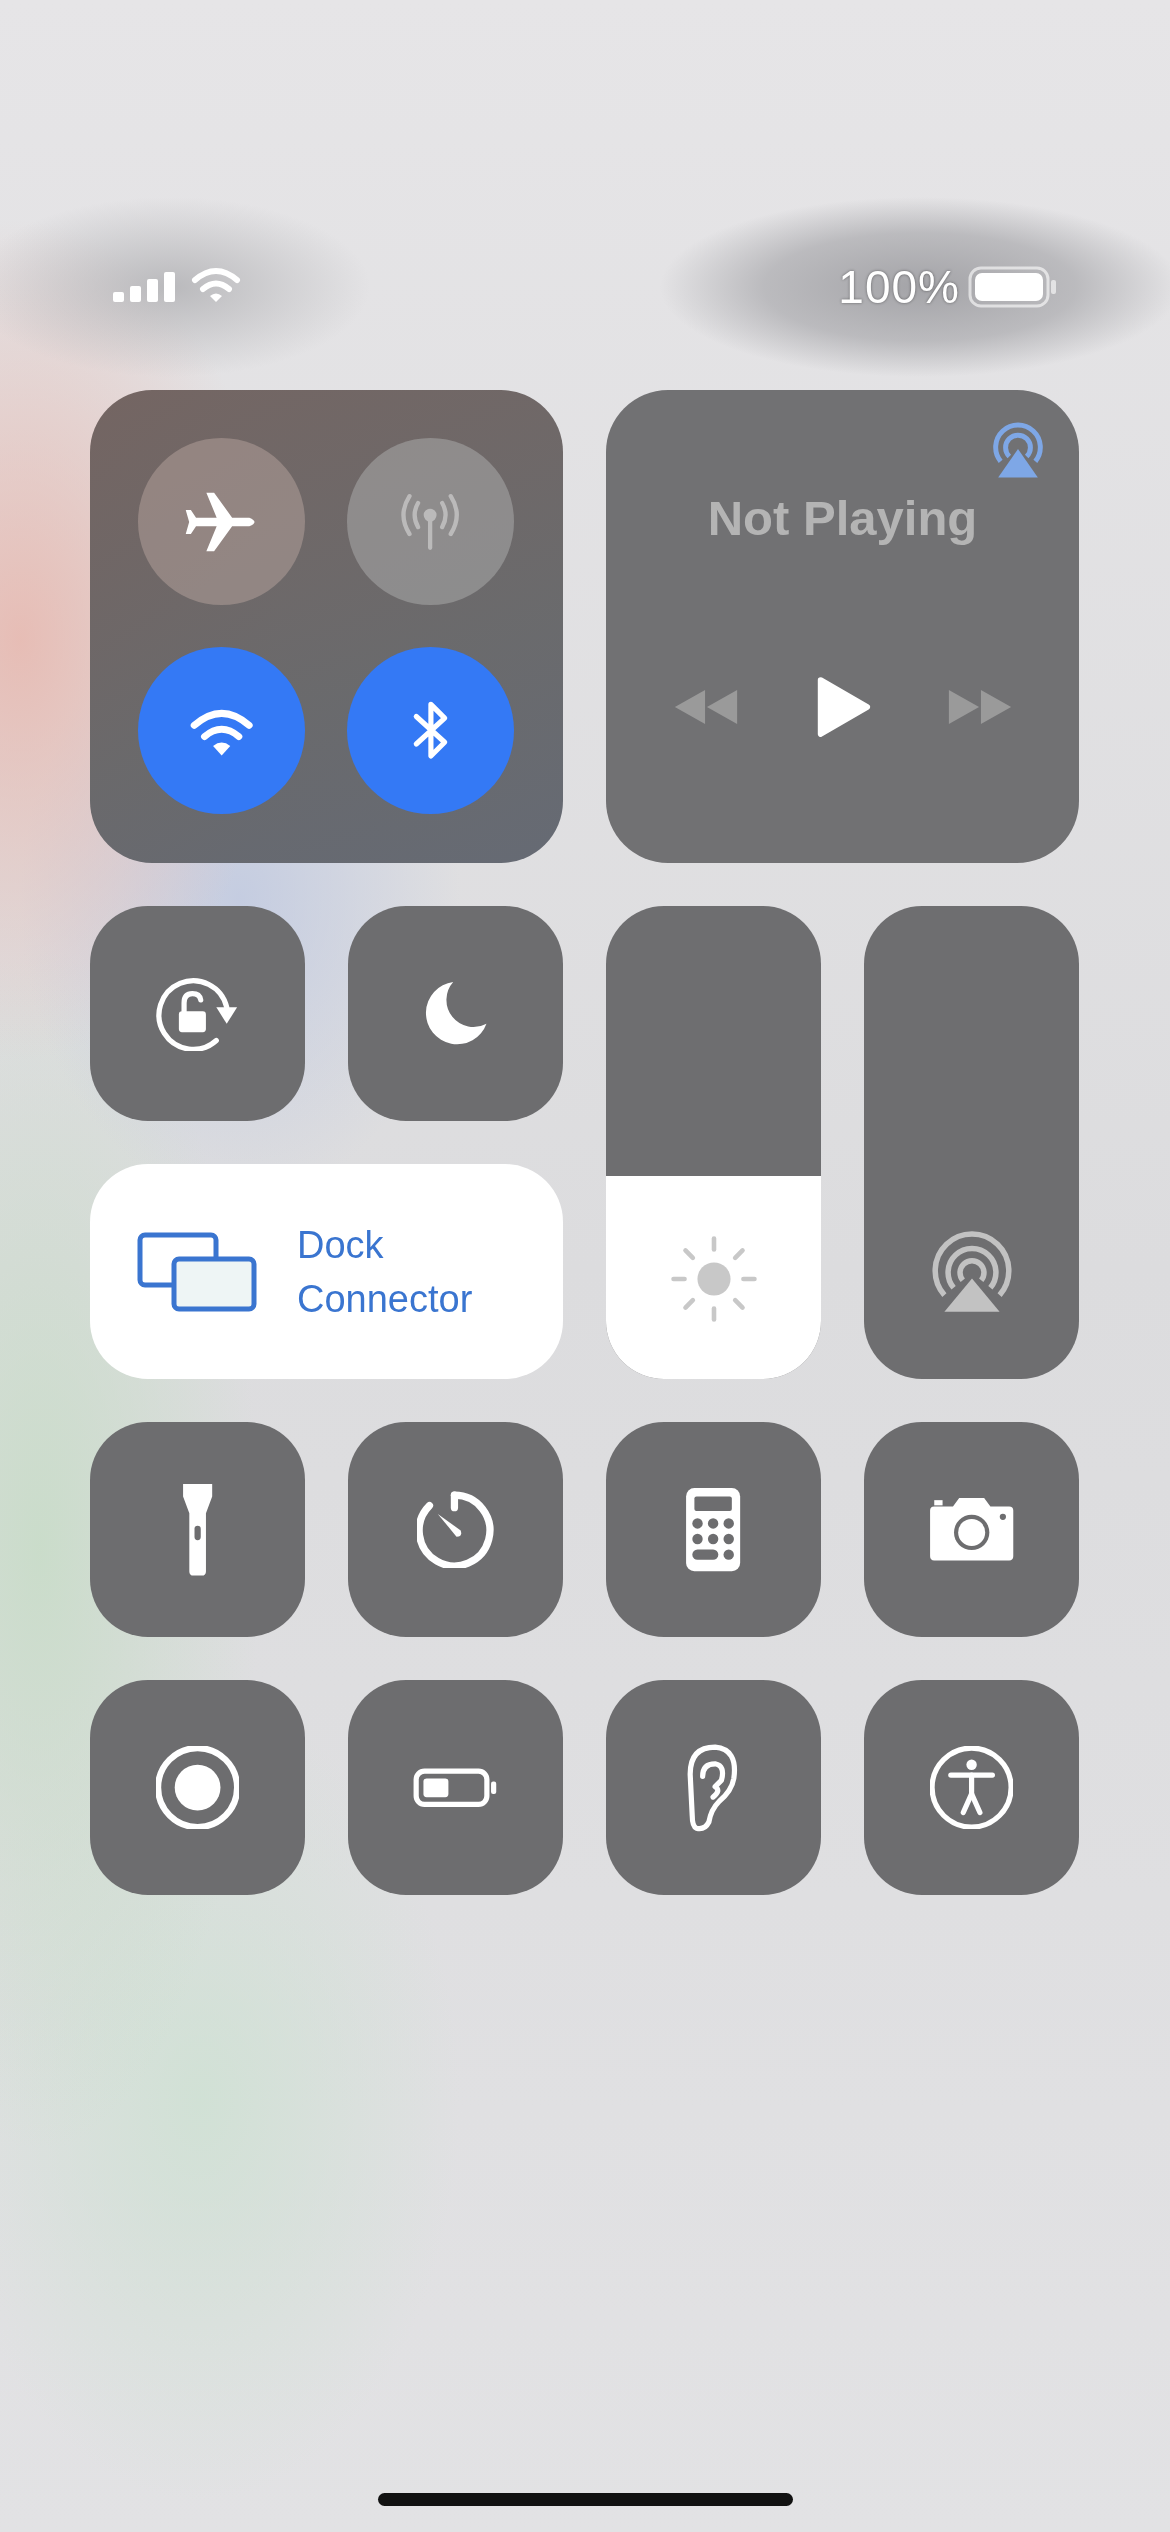 The height and width of the screenshot is (2532, 1170). What do you see at coordinates (430, 730) in the screenshot?
I see `bluetooth-icon` at bounding box center [430, 730].